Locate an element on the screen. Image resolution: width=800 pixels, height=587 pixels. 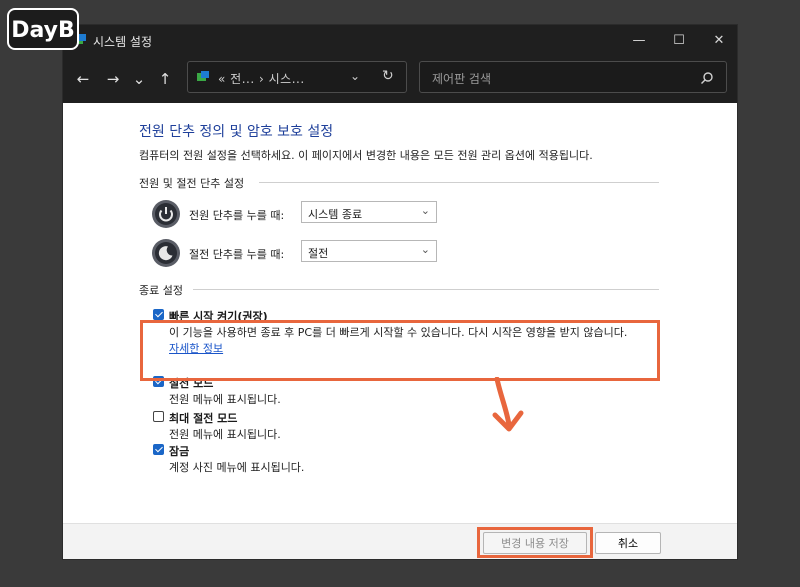
hibernate-checkbox is located at coordinates (158, 416).